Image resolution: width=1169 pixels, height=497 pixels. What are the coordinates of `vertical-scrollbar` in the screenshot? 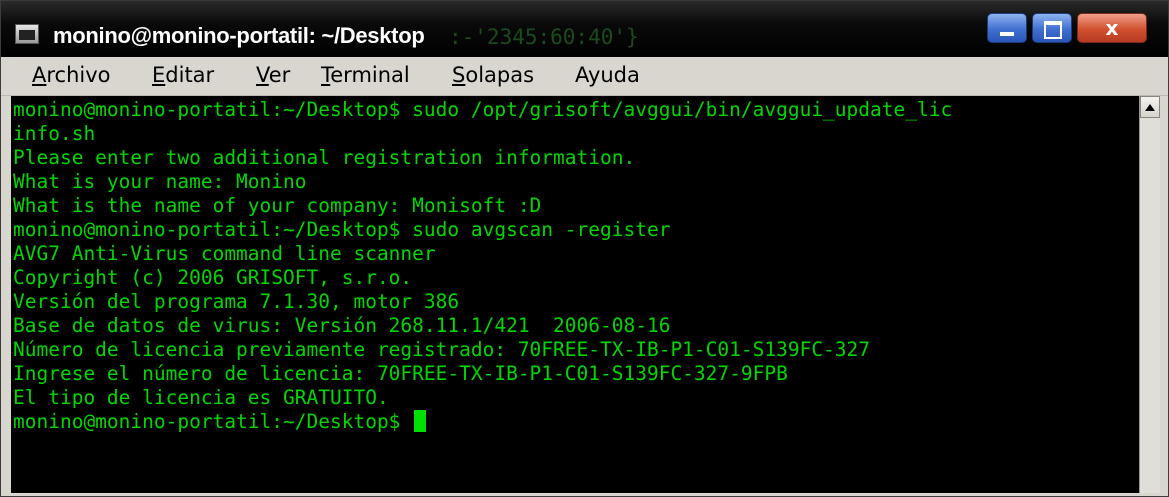 It's located at (1149, 294).